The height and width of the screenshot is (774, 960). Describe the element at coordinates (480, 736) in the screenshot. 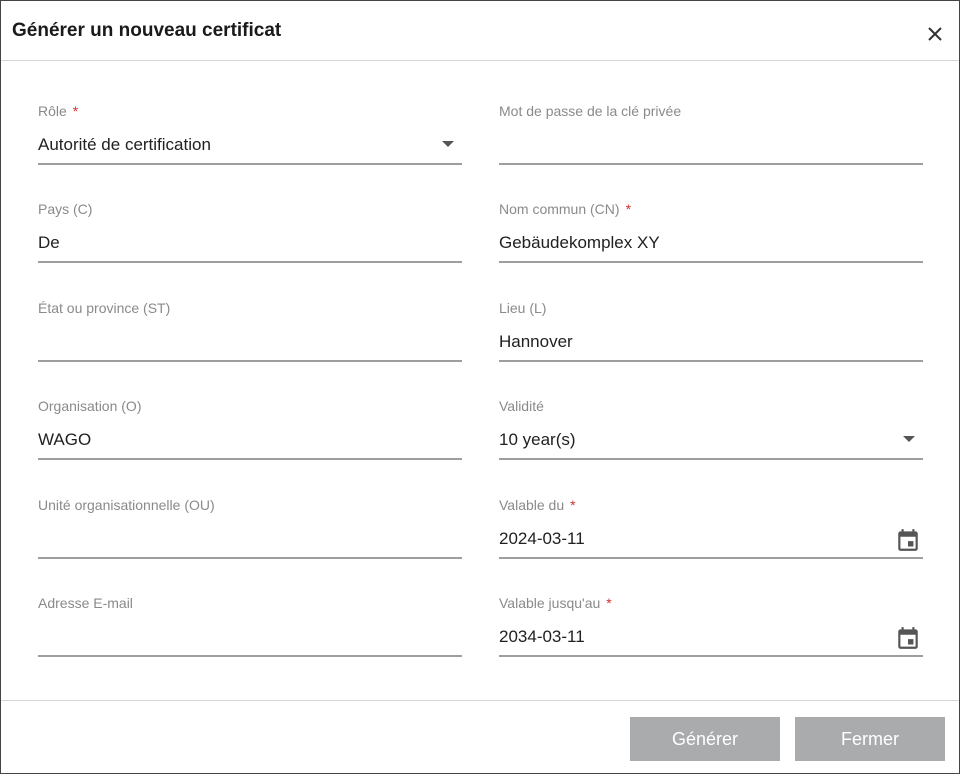

I see `dialog-footer: Générer Fermer` at that location.